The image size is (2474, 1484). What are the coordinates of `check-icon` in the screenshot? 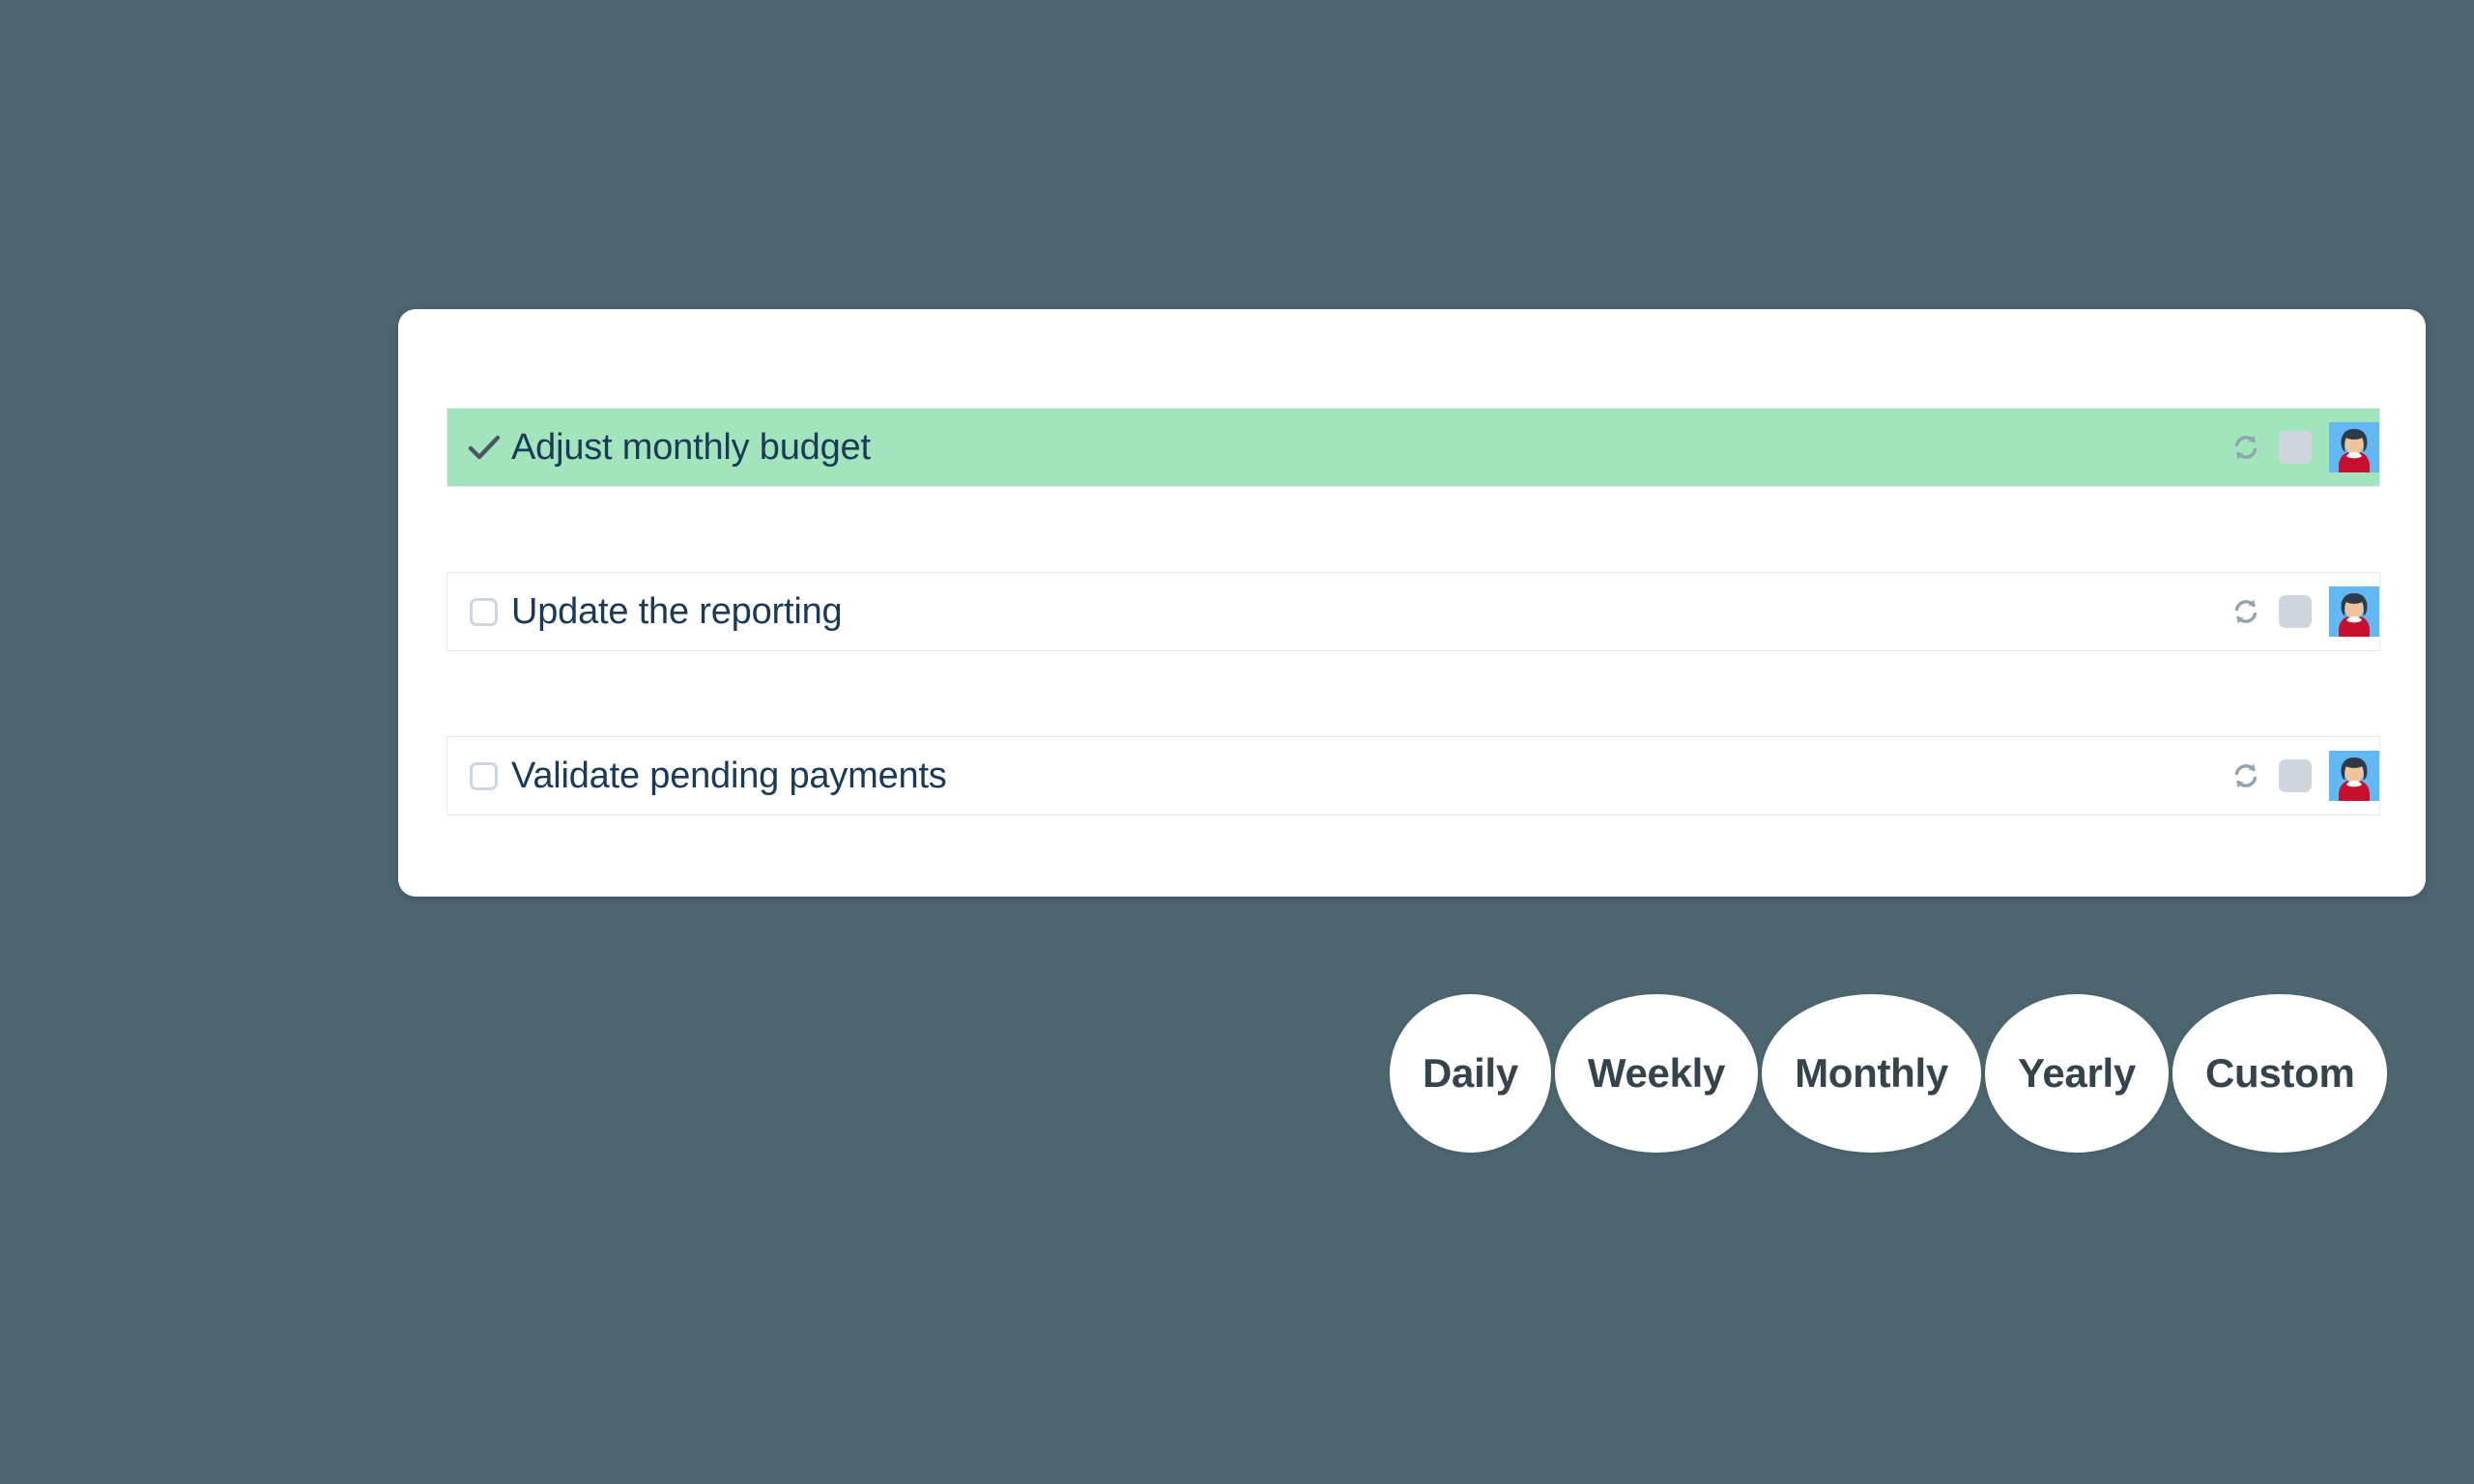 It's located at (484, 448).